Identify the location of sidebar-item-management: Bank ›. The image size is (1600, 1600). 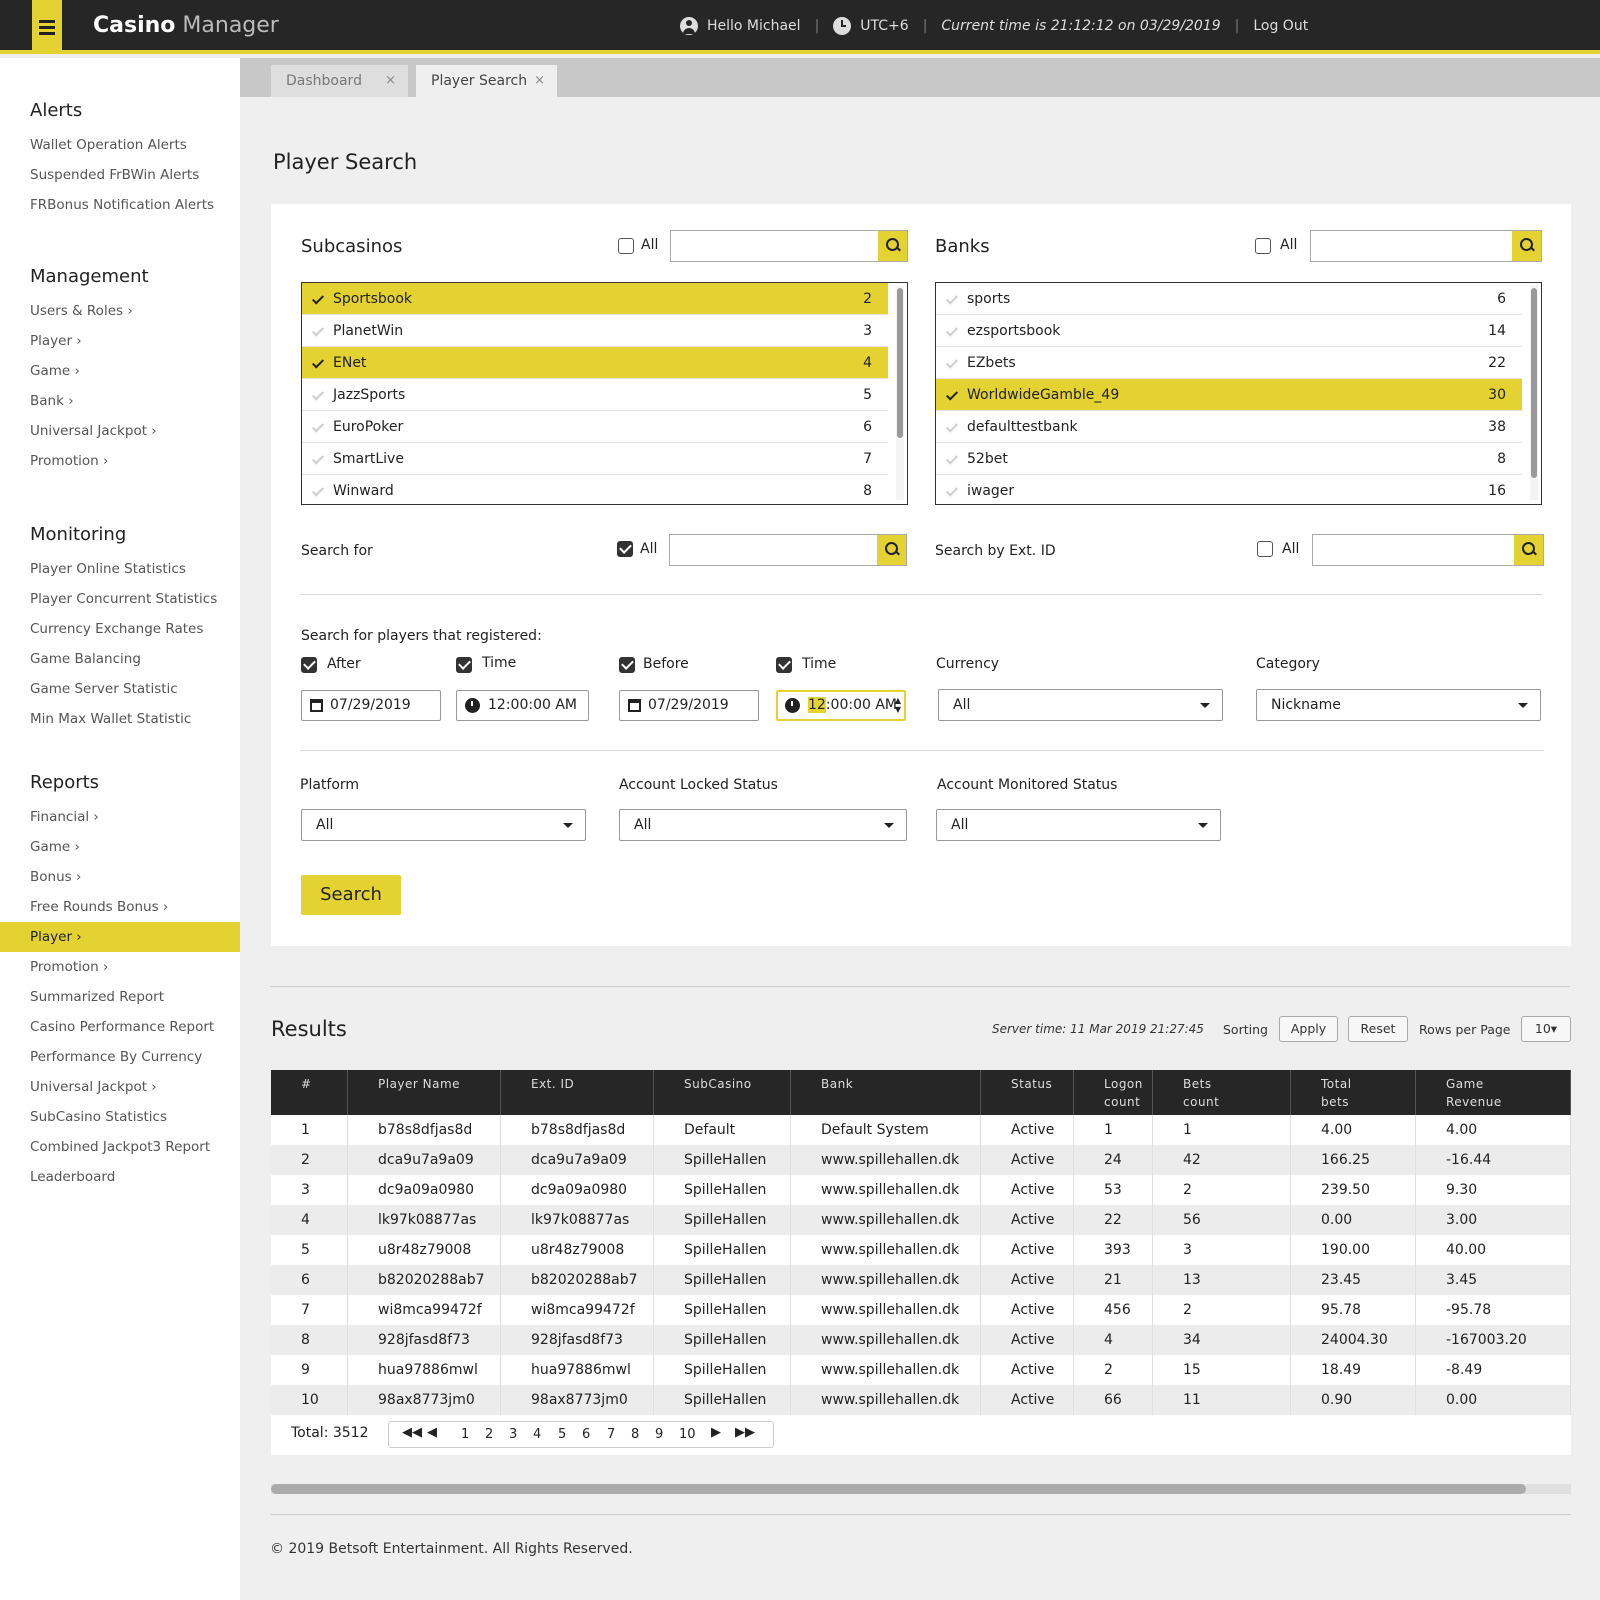
(52, 401).